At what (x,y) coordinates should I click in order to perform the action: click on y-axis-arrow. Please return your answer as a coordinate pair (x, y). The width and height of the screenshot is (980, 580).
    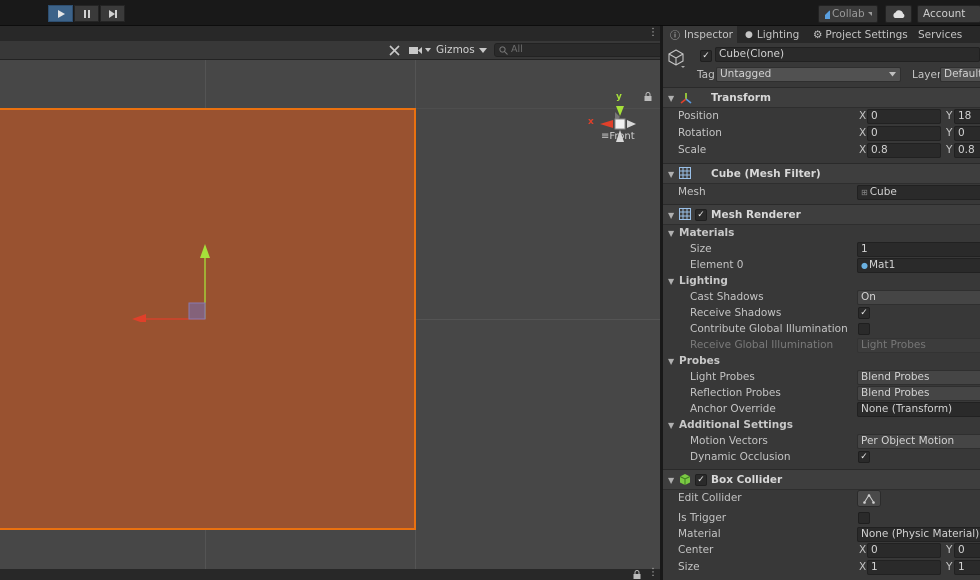
    Looking at the image, I should click on (205, 251).